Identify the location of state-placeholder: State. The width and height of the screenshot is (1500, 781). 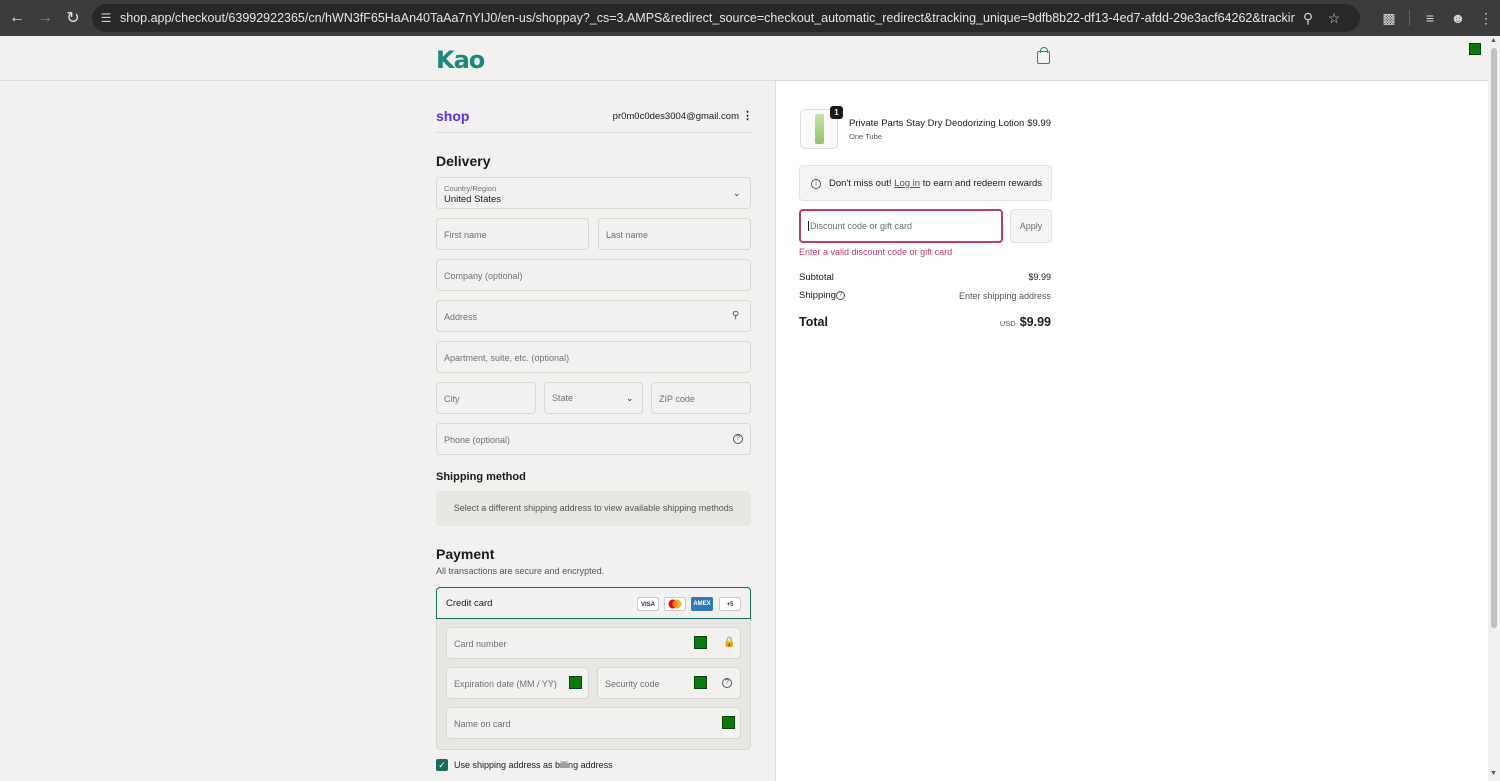
(563, 398).